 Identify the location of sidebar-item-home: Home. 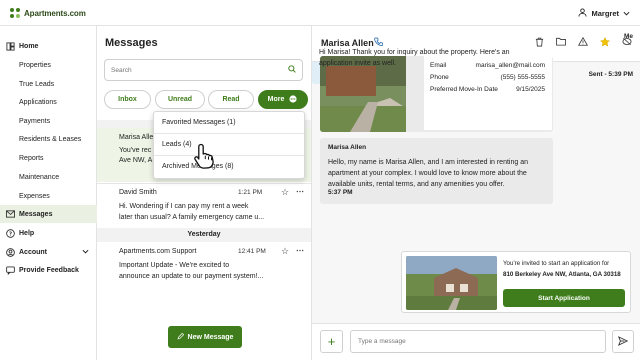
(48, 46).